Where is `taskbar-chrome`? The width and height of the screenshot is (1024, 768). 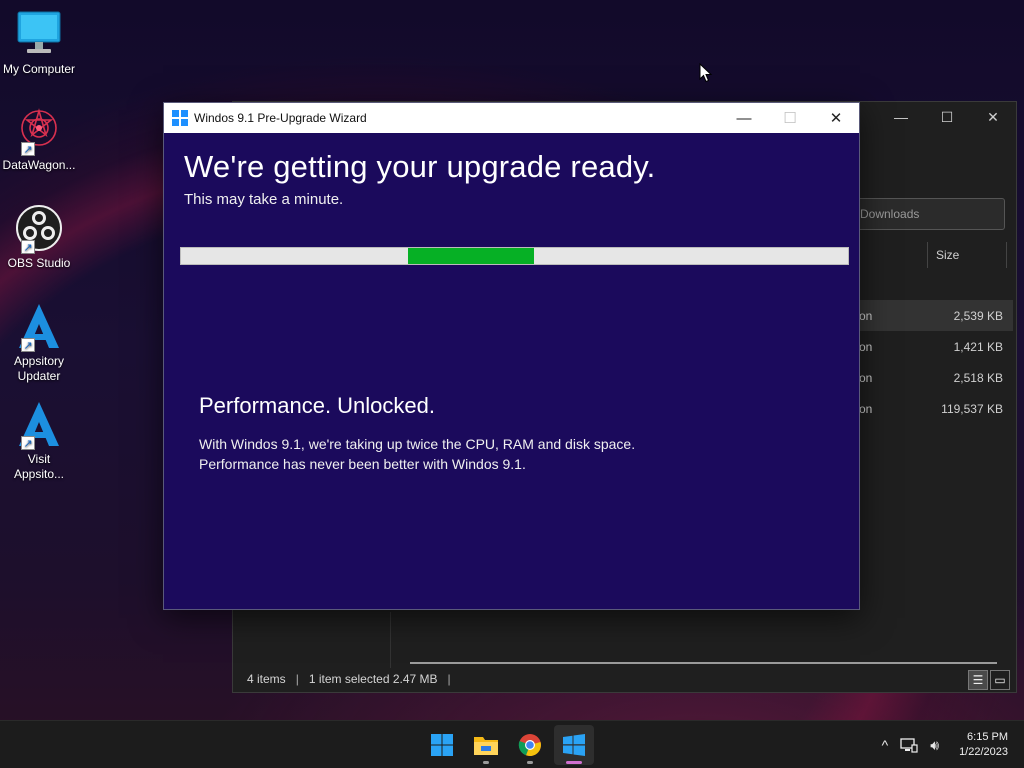
taskbar-chrome is located at coordinates (530, 745).